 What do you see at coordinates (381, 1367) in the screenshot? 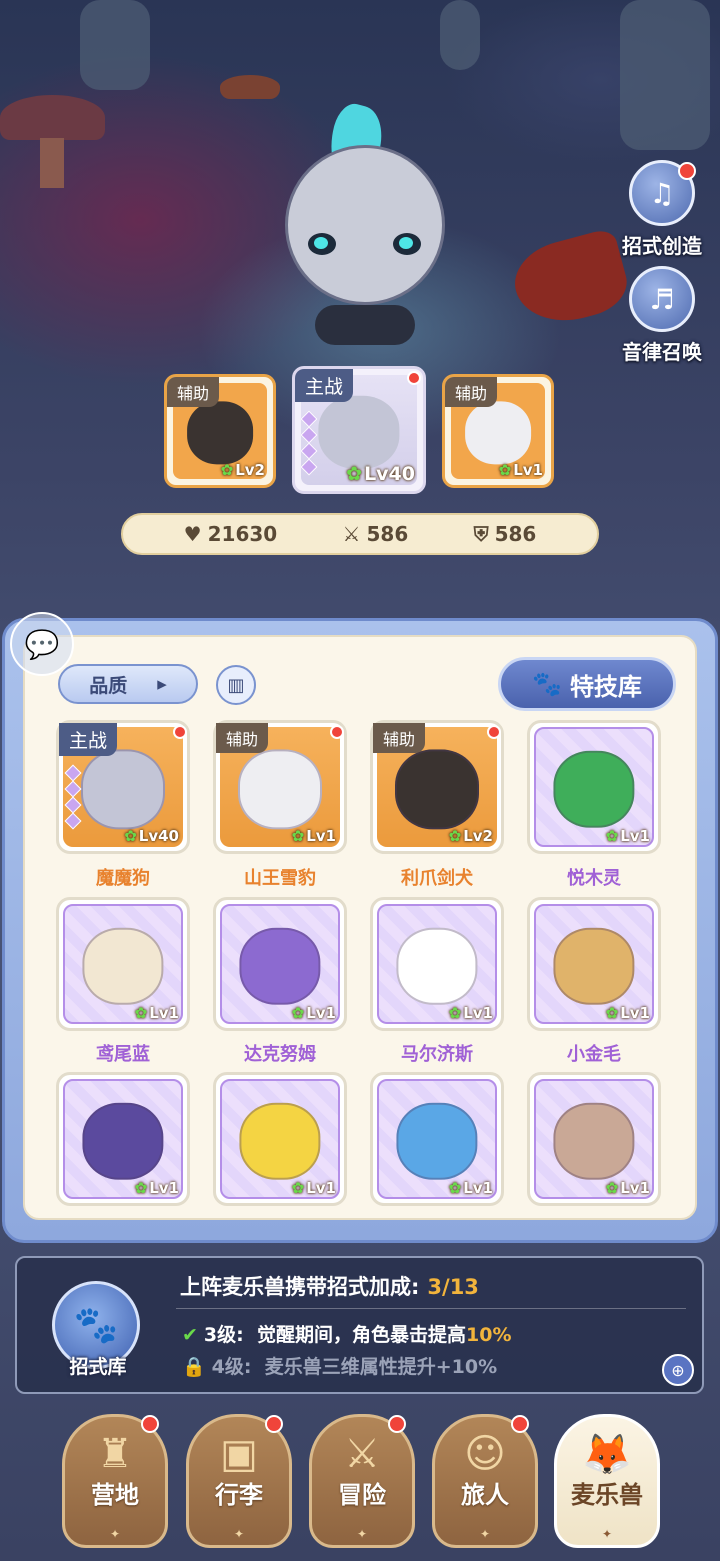
I see `bonus-text: 麦乐兽三维属性提升+10%` at bounding box center [381, 1367].